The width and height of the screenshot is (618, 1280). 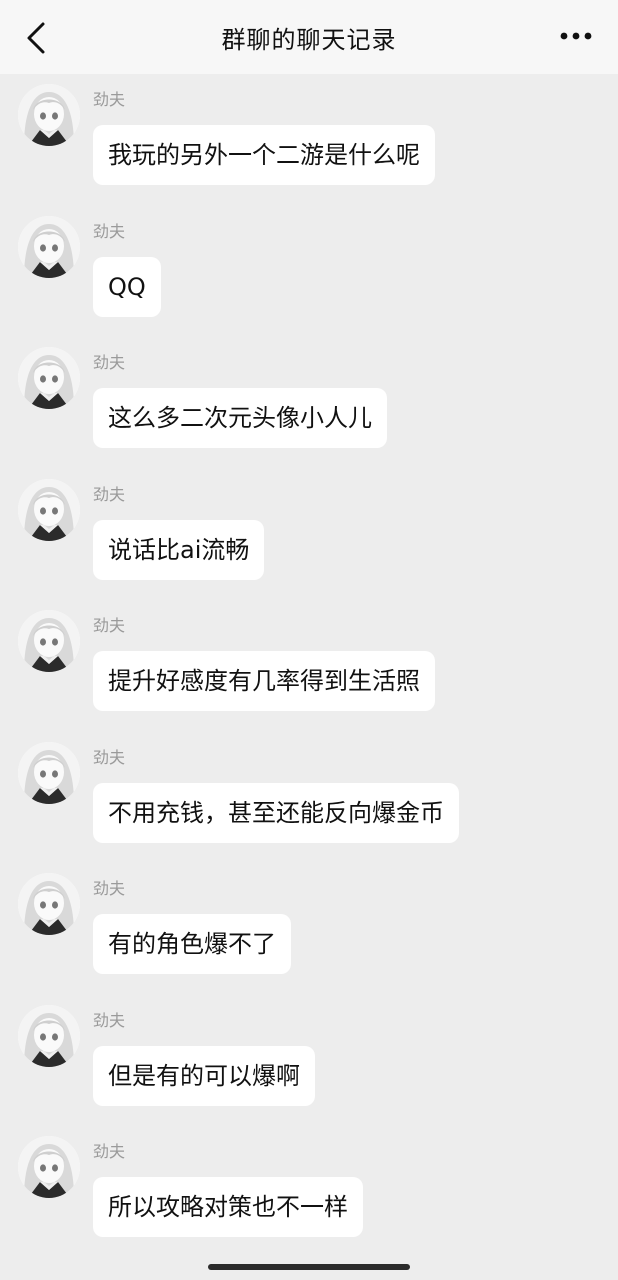 I want to click on message-bubble: 但是有的可以爆啊, so click(x=204, y=1075).